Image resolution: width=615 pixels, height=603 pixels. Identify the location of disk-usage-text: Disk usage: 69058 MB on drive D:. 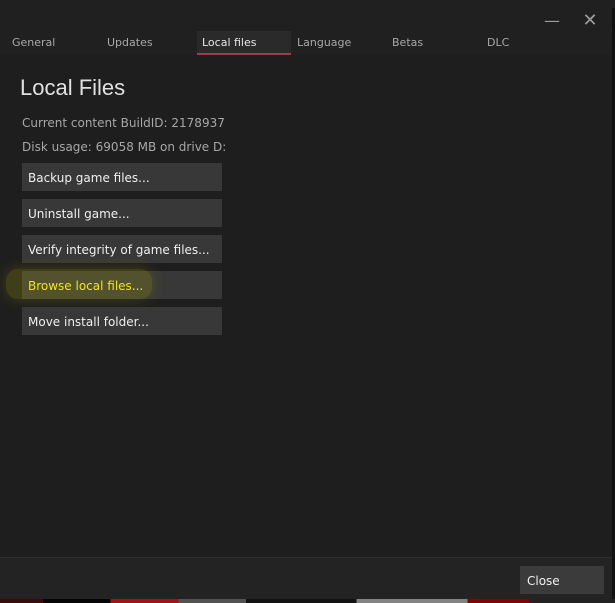
(124, 147).